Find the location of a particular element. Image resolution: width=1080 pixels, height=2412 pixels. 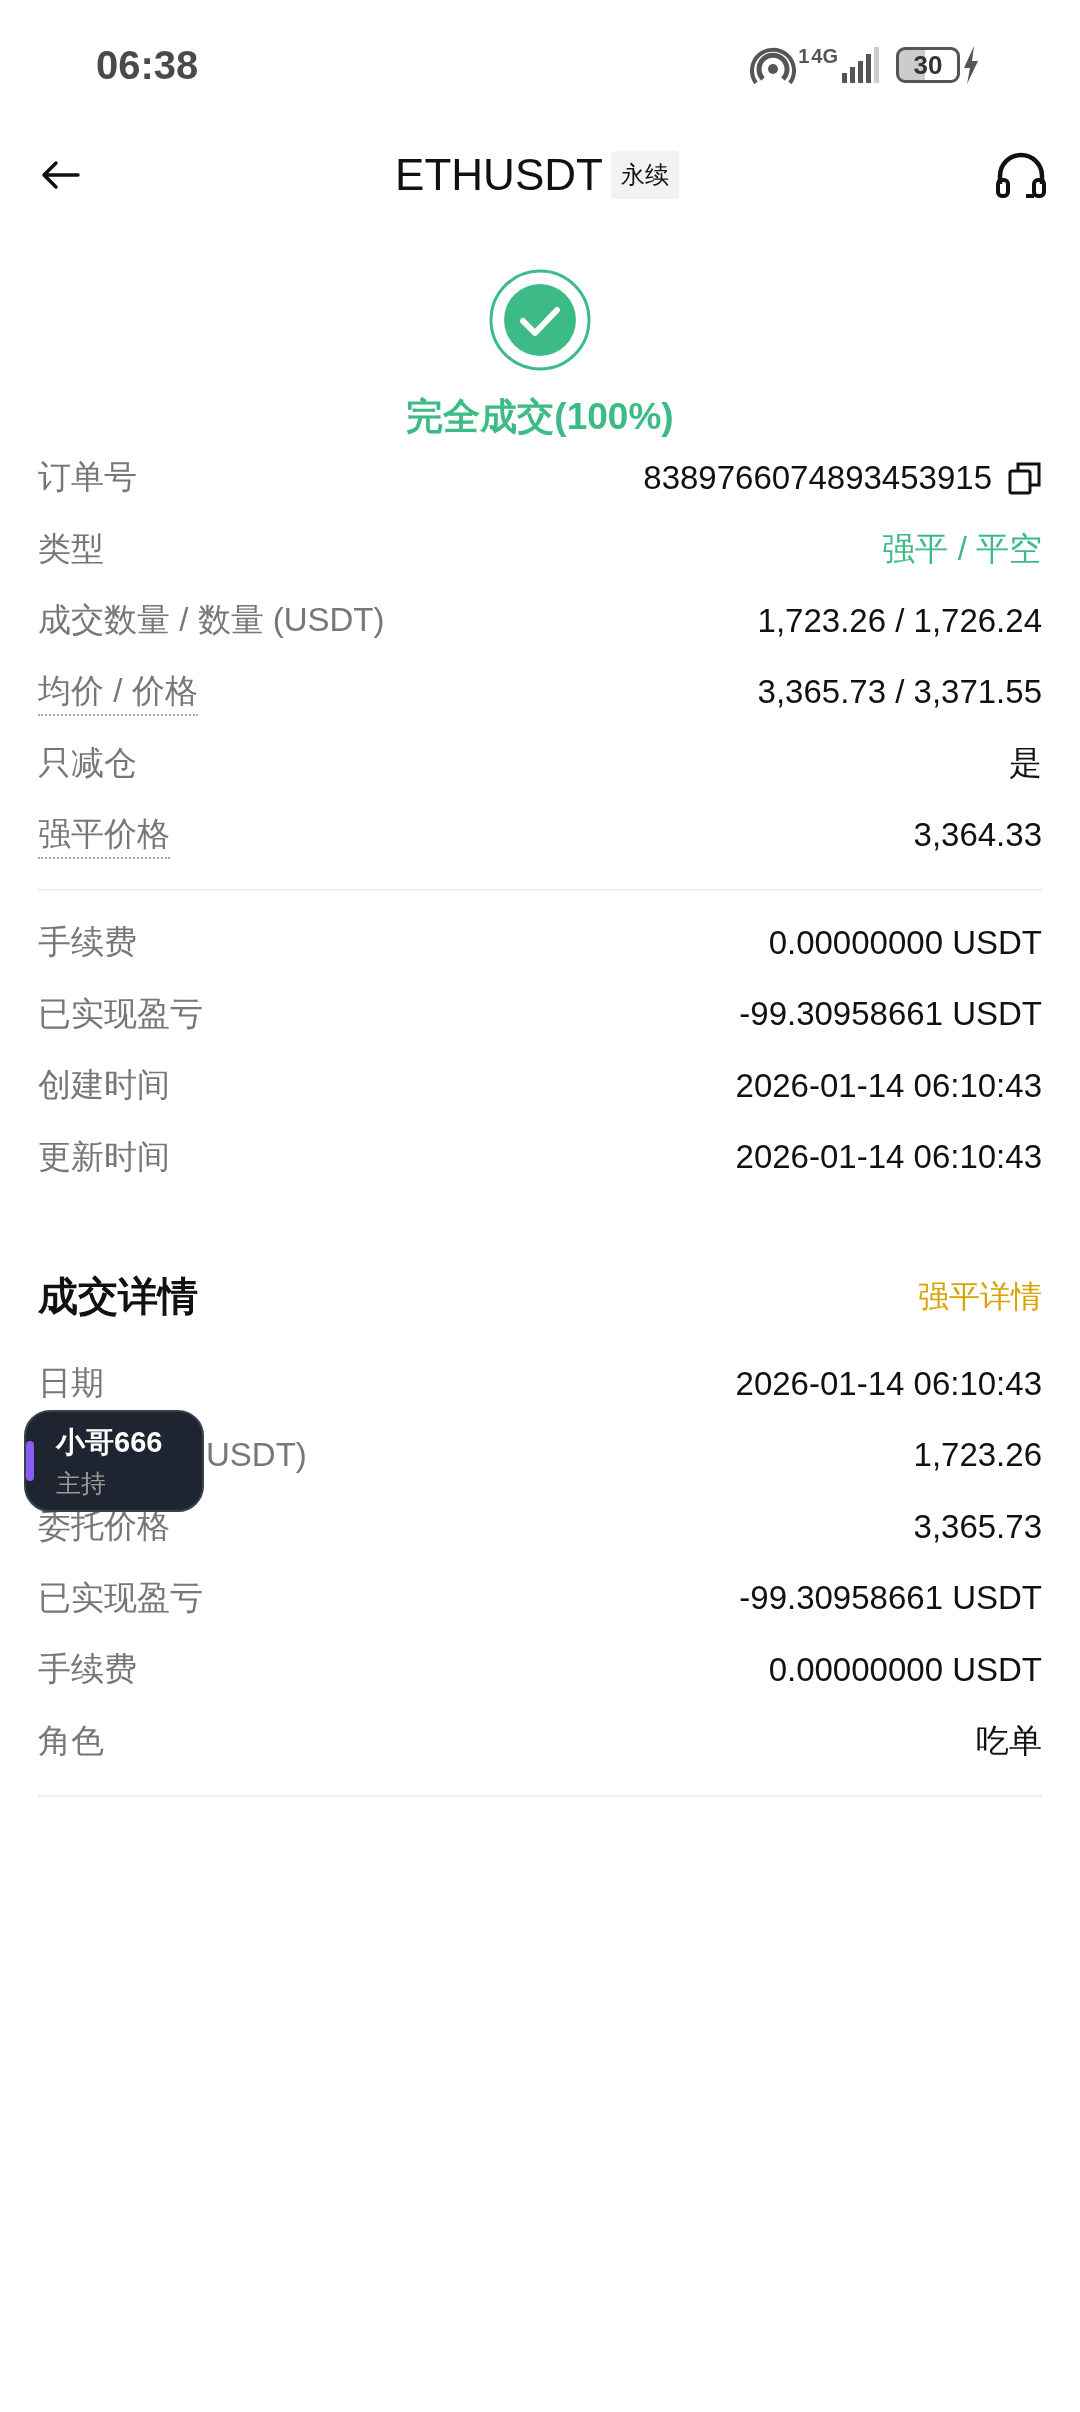

field-label: 强平价格 is located at coordinates (104, 835).